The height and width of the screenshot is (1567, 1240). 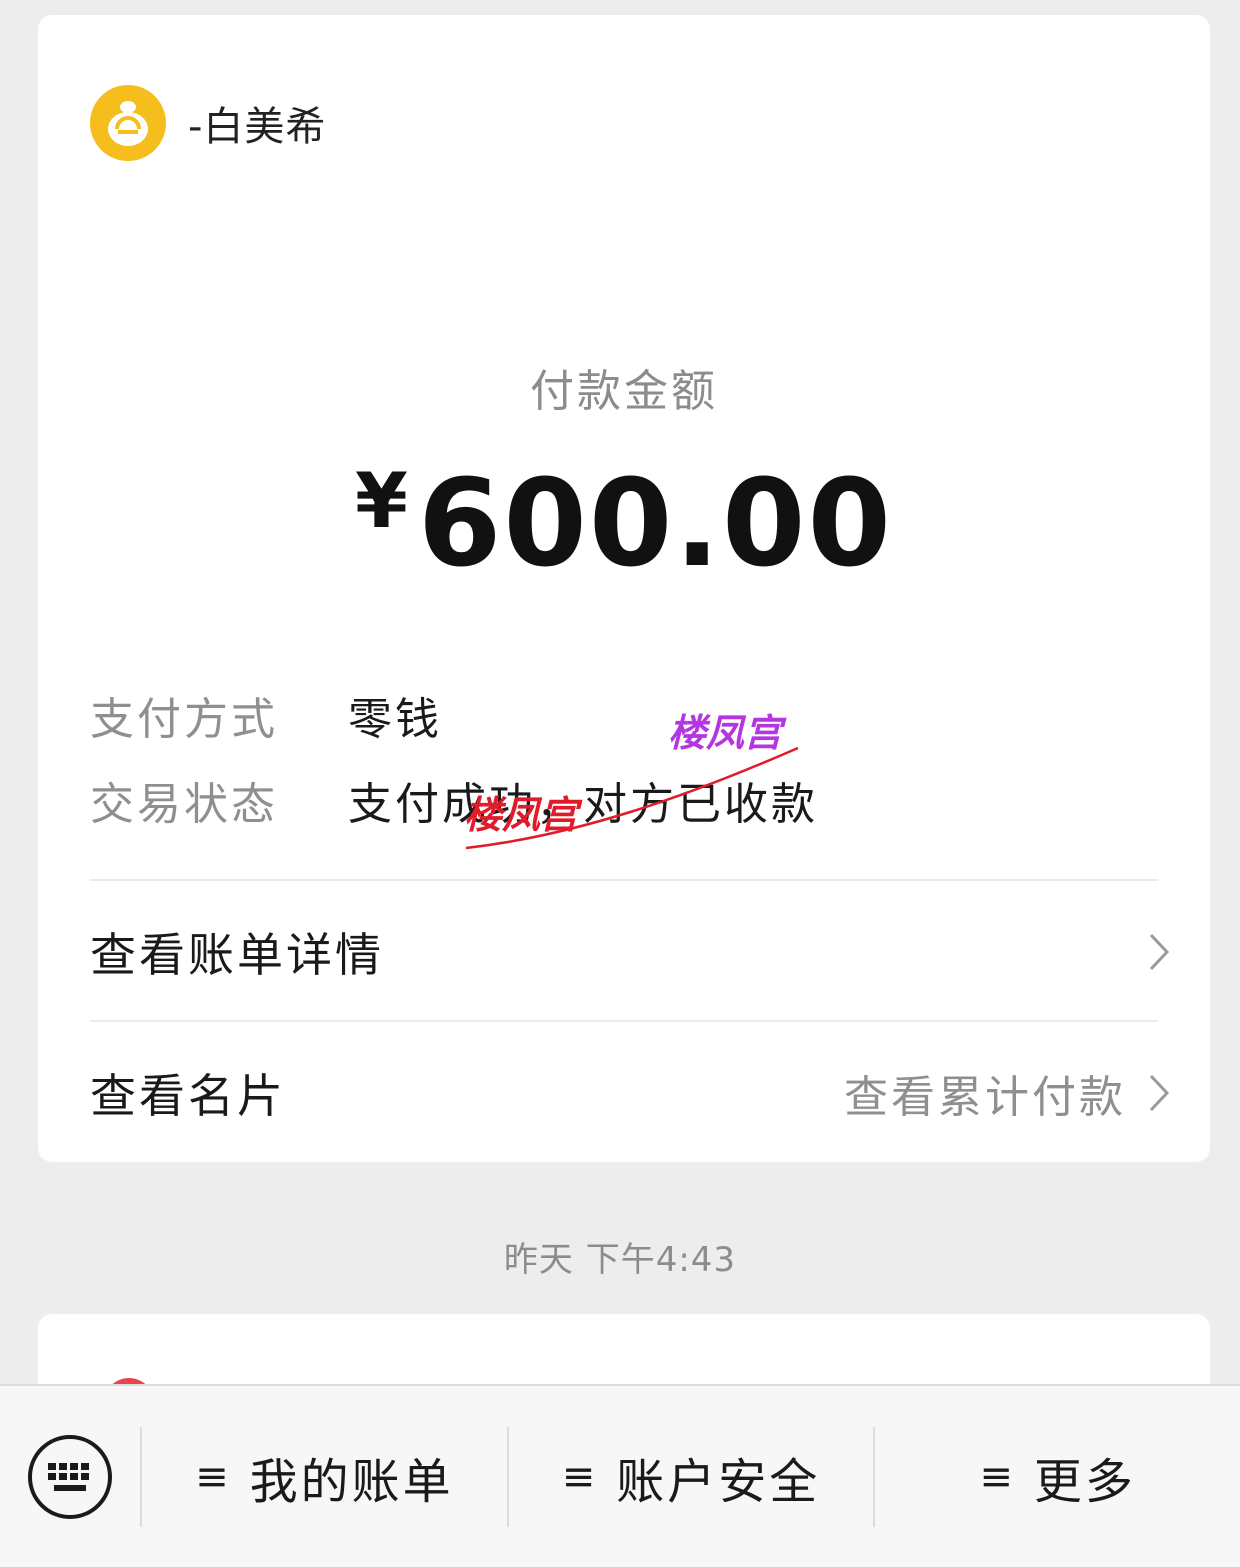 I want to click on menu-more: ≡ 更多, so click(x=1057, y=1476).